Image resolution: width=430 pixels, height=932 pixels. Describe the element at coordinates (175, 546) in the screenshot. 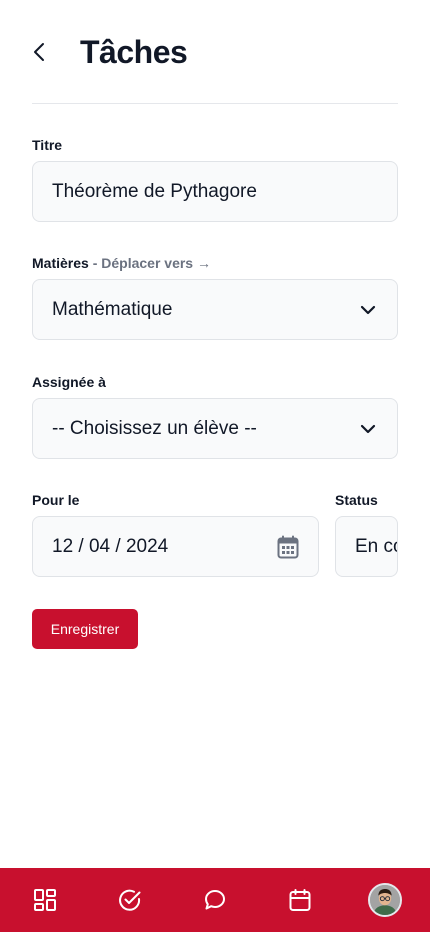

I see `due-date-input: 12 / 04 / 2024` at that location.